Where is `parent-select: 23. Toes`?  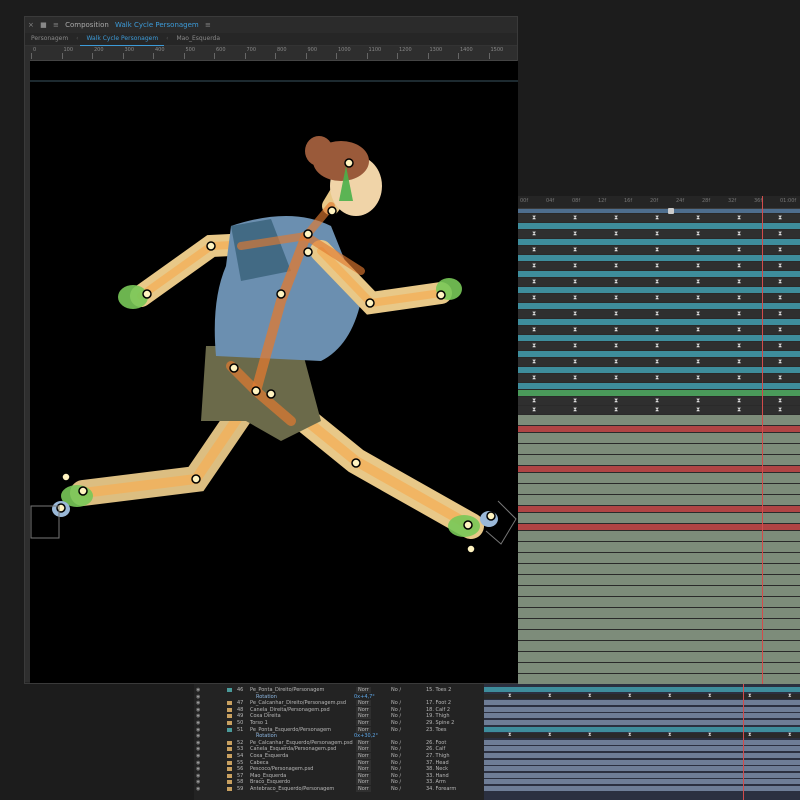 parent-select: 23. Toes is located at coordinates (436, 730).